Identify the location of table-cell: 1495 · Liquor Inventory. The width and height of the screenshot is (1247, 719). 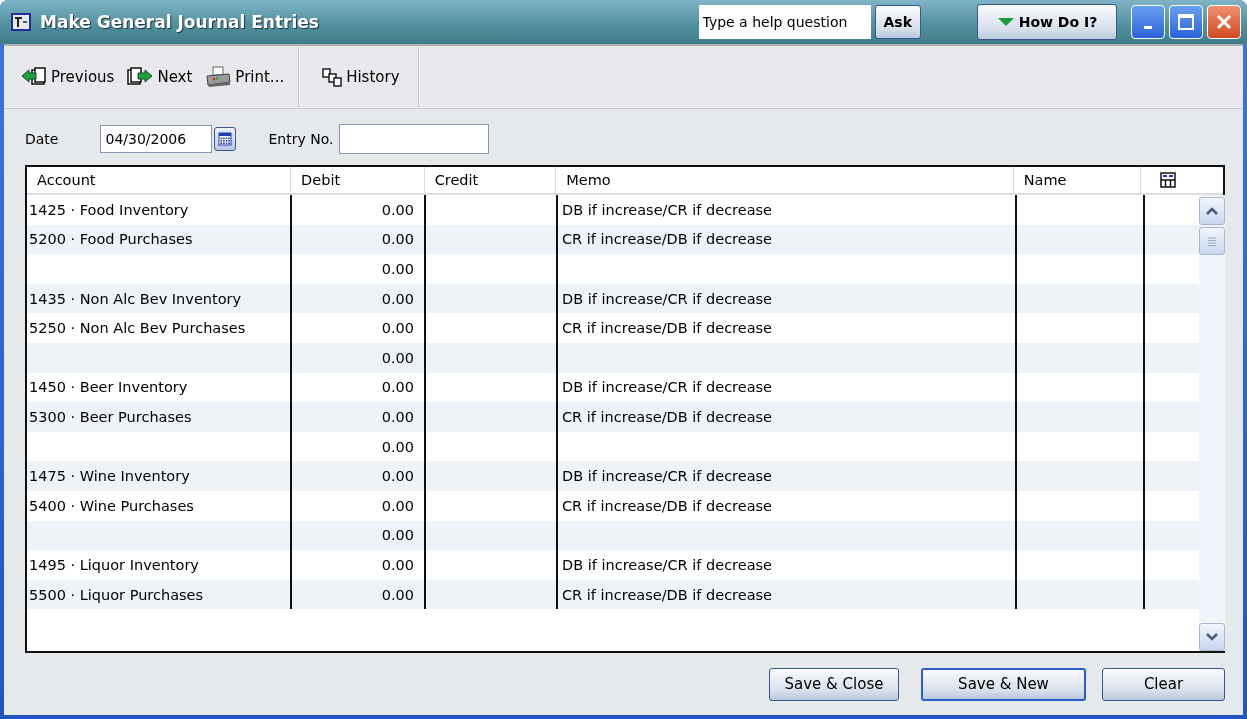
(114, 564).